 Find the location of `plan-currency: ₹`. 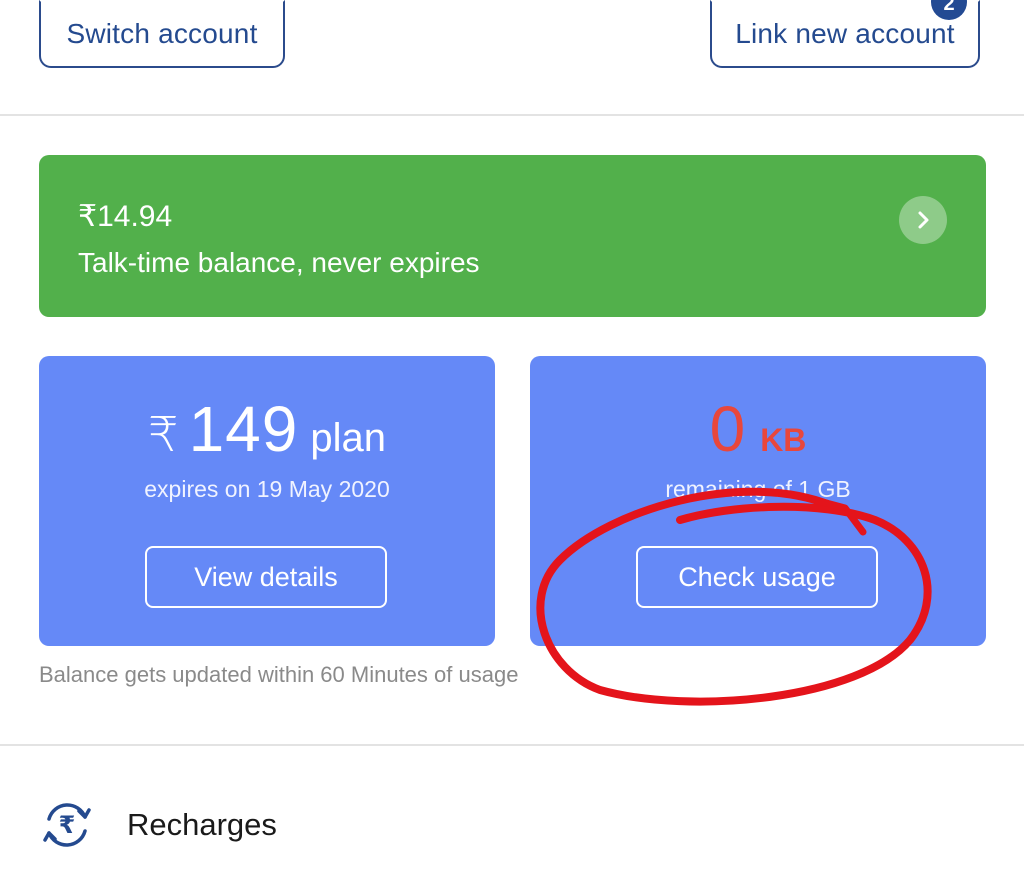

plan-currency: ₹ is located at coordinates (163, 435).